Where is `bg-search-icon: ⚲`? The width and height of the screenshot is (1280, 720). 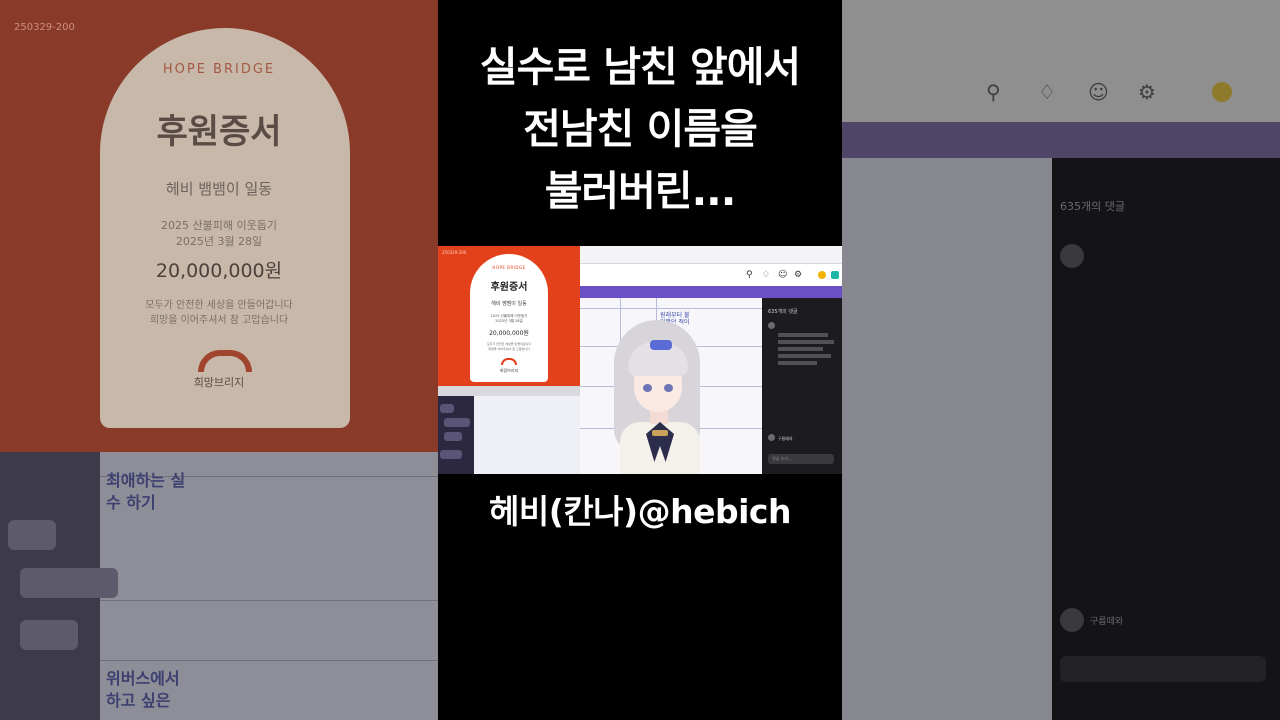 bg-search-icon: ⚲ is located at coordinates (993, 92).